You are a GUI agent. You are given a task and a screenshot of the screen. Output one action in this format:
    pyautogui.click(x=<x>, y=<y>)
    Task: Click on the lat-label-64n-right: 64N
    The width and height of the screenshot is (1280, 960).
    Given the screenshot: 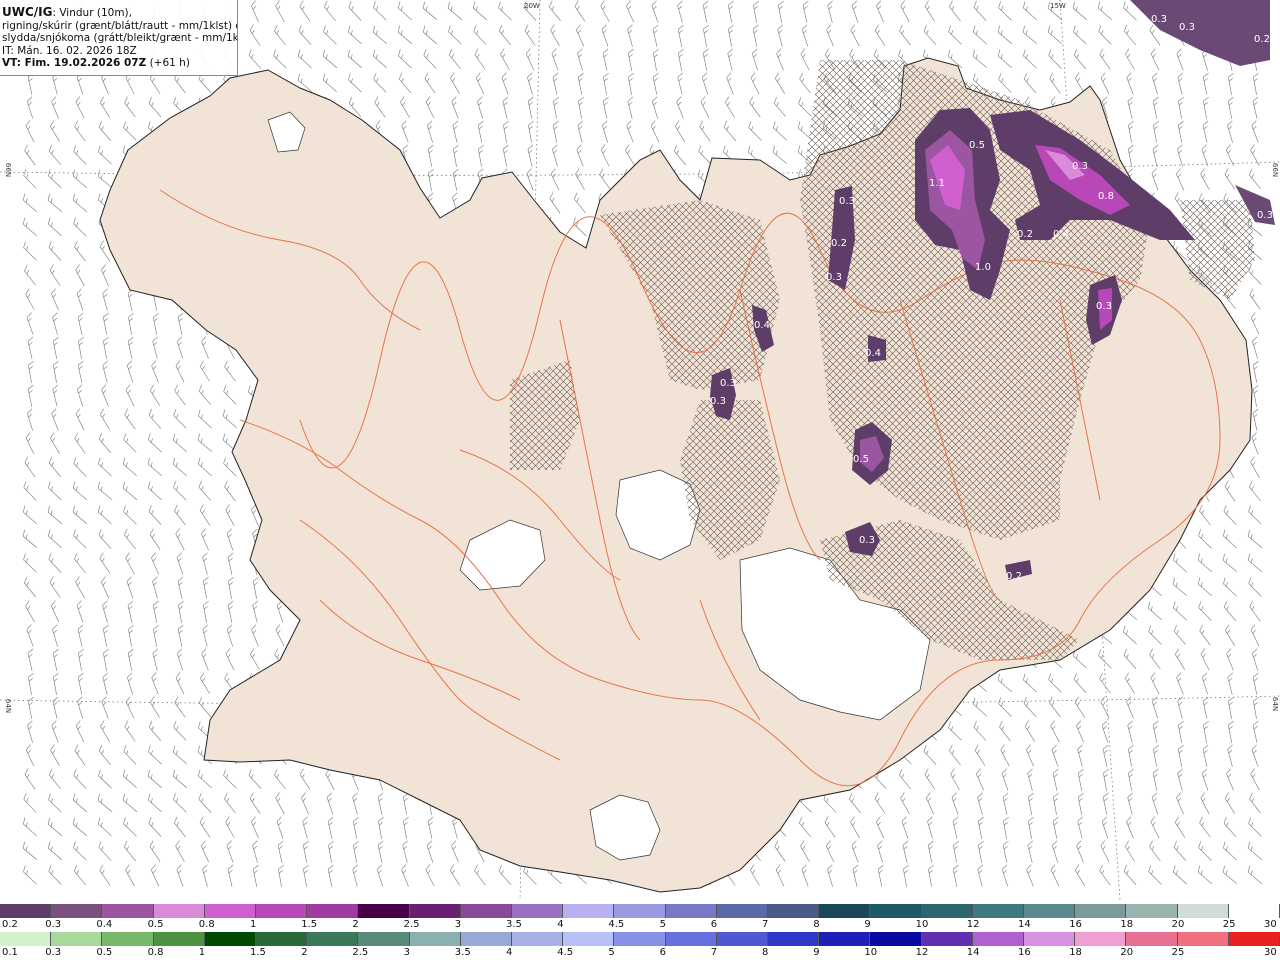 What is the action you would take?
    pyautogui.click(x=1275, y=704)
    